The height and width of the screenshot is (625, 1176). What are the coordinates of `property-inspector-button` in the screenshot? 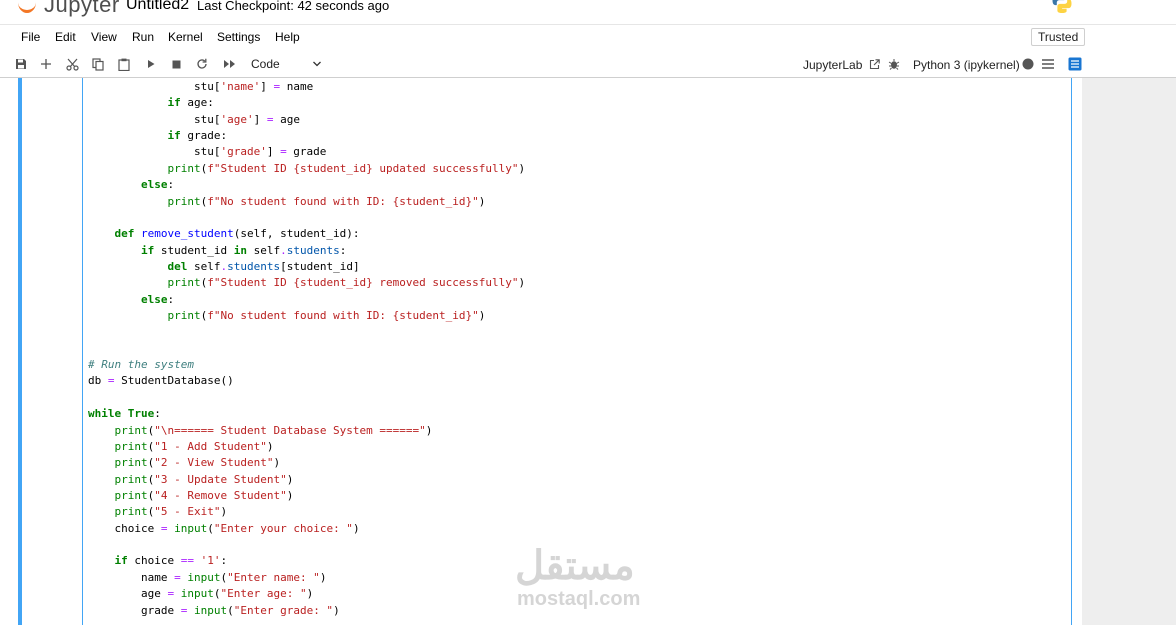 It's located at (1075, 64).